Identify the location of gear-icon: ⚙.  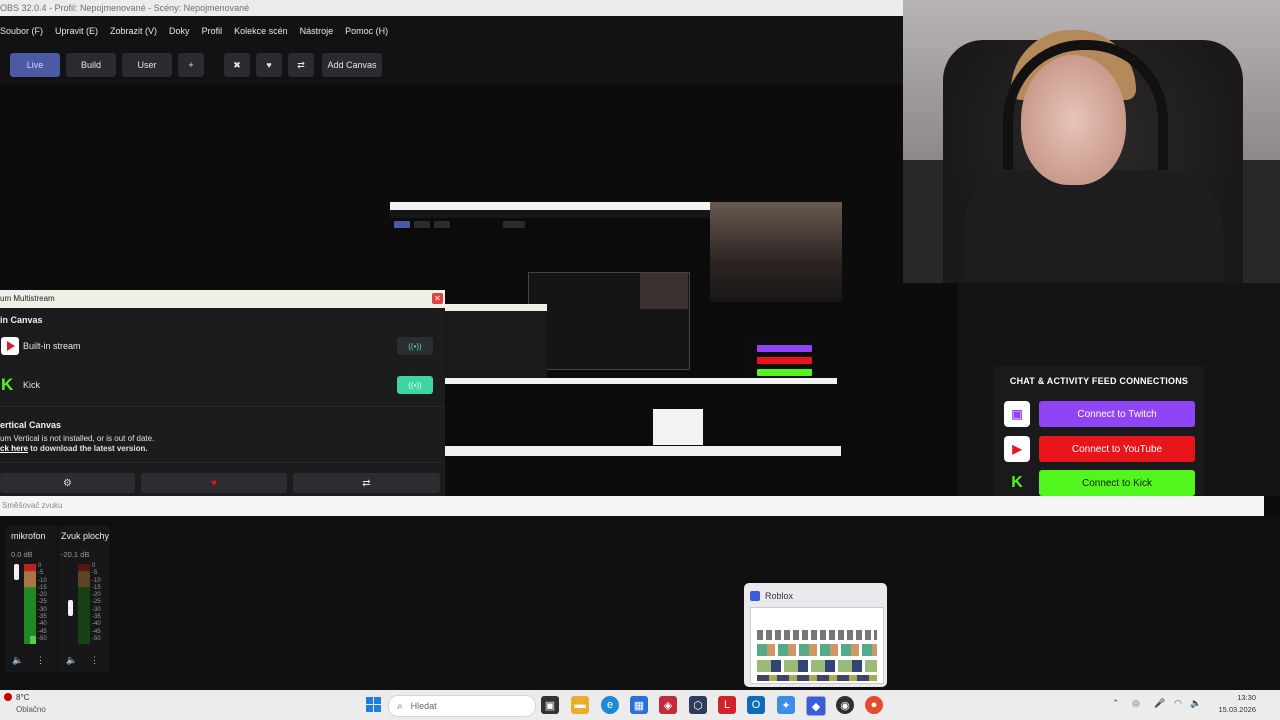
(67, 483).